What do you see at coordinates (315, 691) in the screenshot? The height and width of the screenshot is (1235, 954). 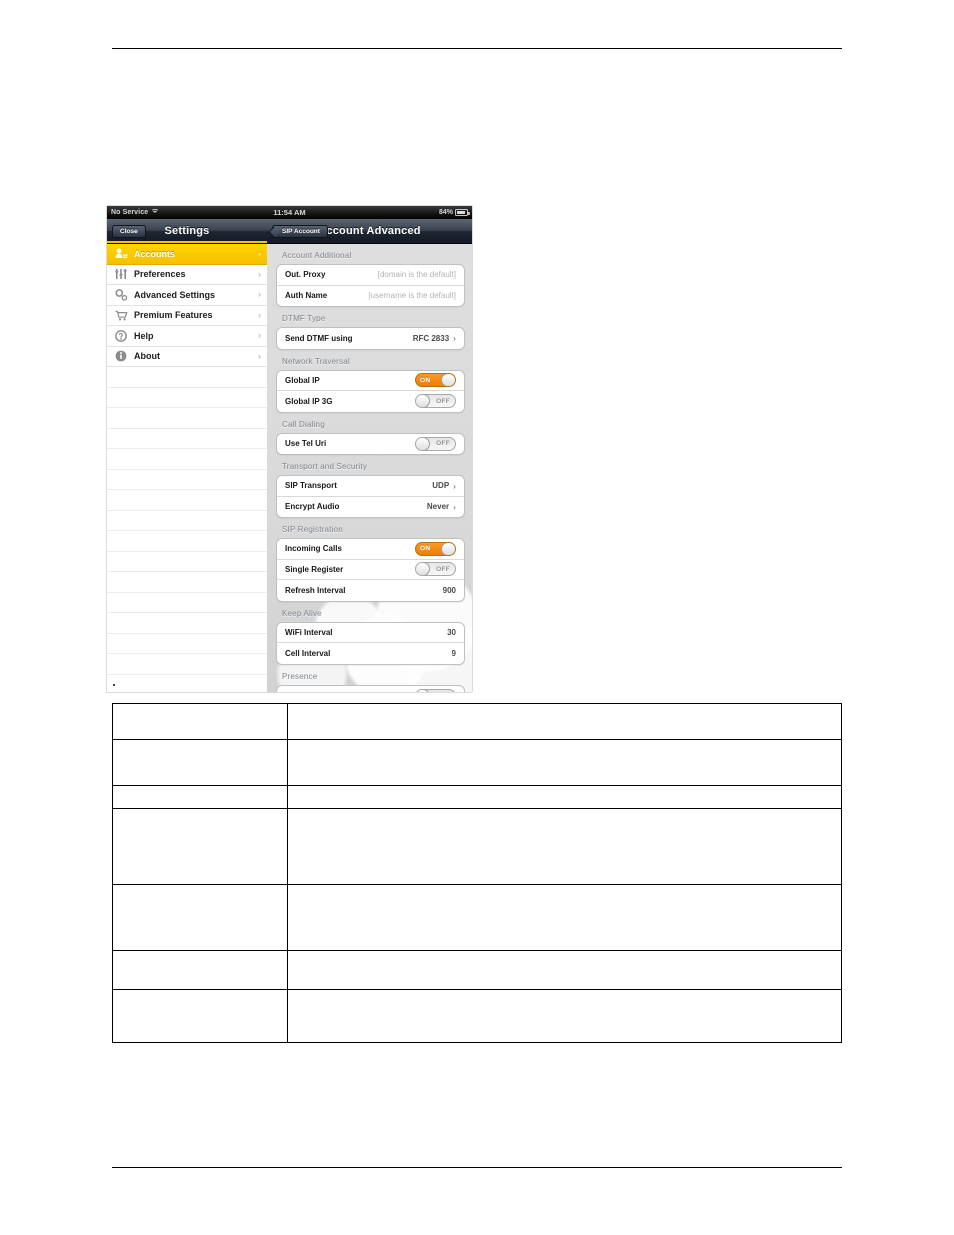 I see `row-label: Presence Agent` at bounding box center [315, 691].